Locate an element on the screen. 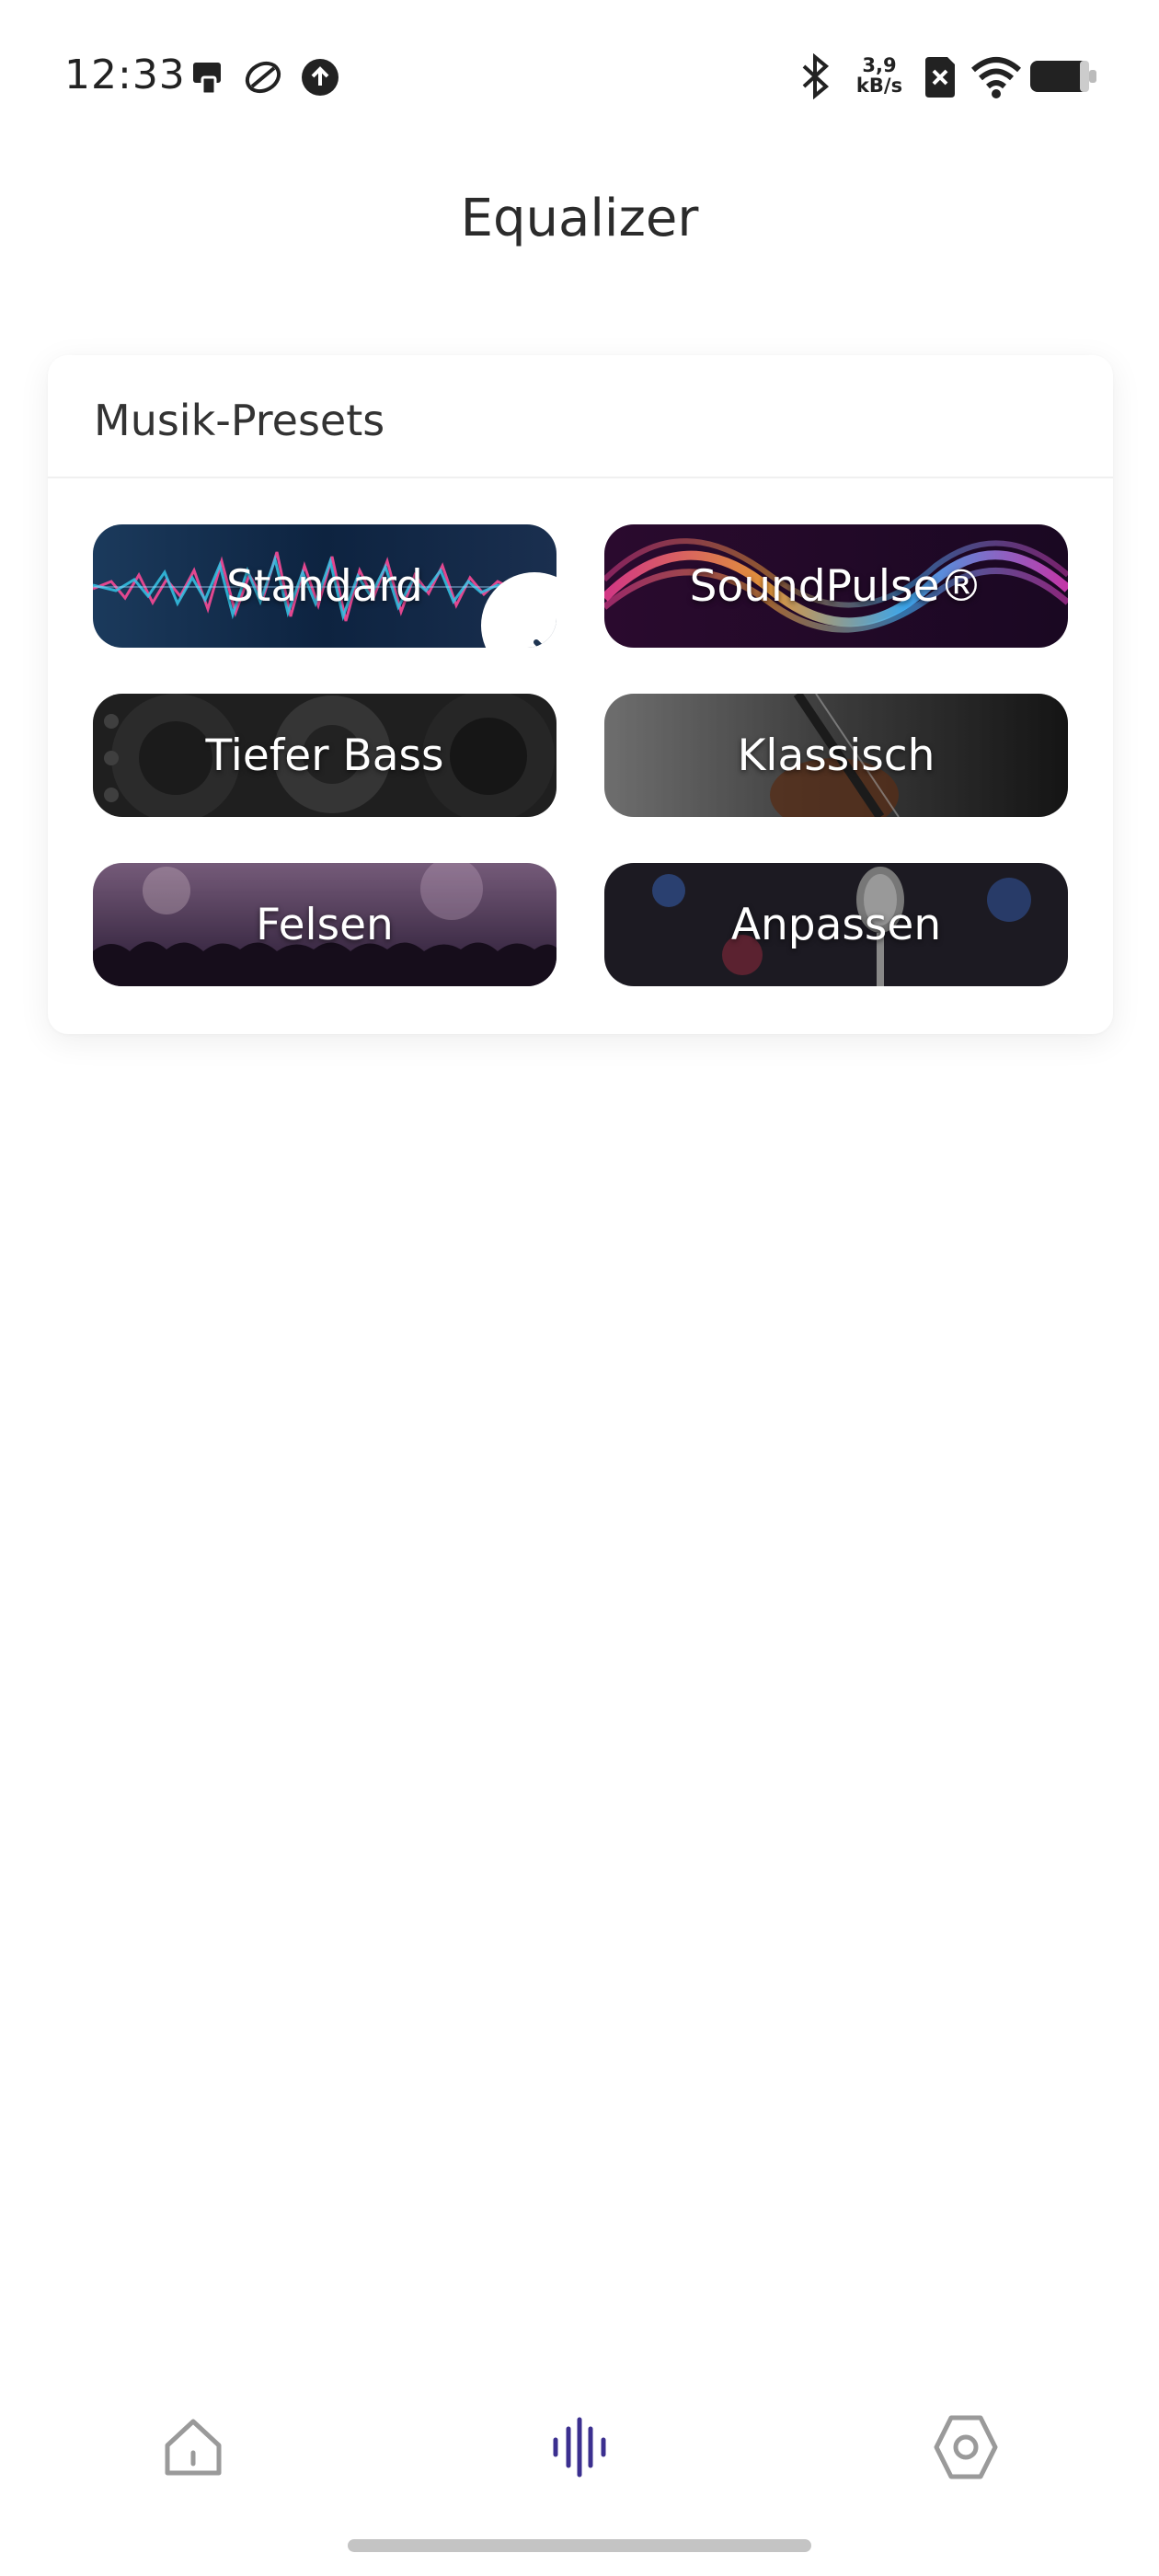 Image resolution: width=1159 pixels, height=2576 pixels. preset-felsen-label: Felsen is located at coordinates (325, 924).